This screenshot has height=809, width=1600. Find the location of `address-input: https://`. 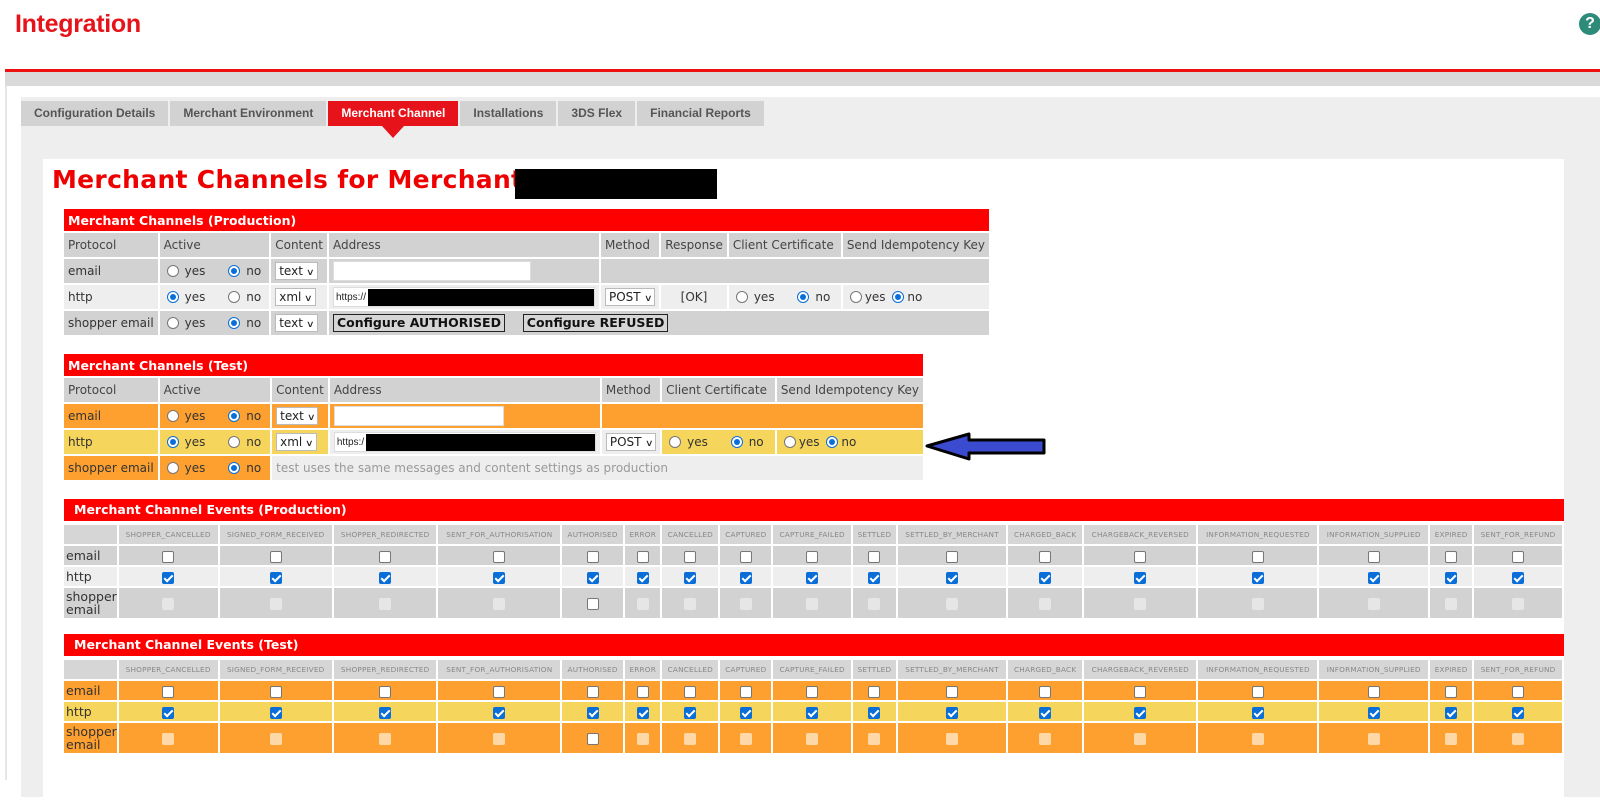

address-input: https:// is located at coordinates (463, 297).